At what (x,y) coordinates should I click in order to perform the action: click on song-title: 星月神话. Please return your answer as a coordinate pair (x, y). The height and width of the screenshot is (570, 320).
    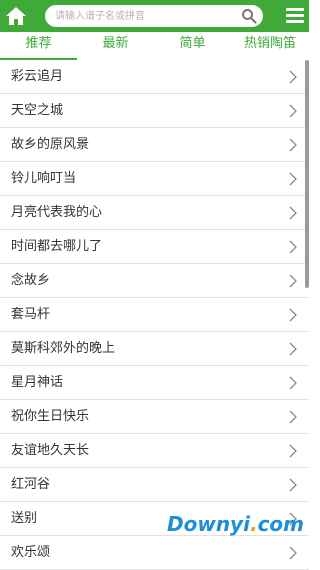
    Looking at the image, I should click on (37, 382).